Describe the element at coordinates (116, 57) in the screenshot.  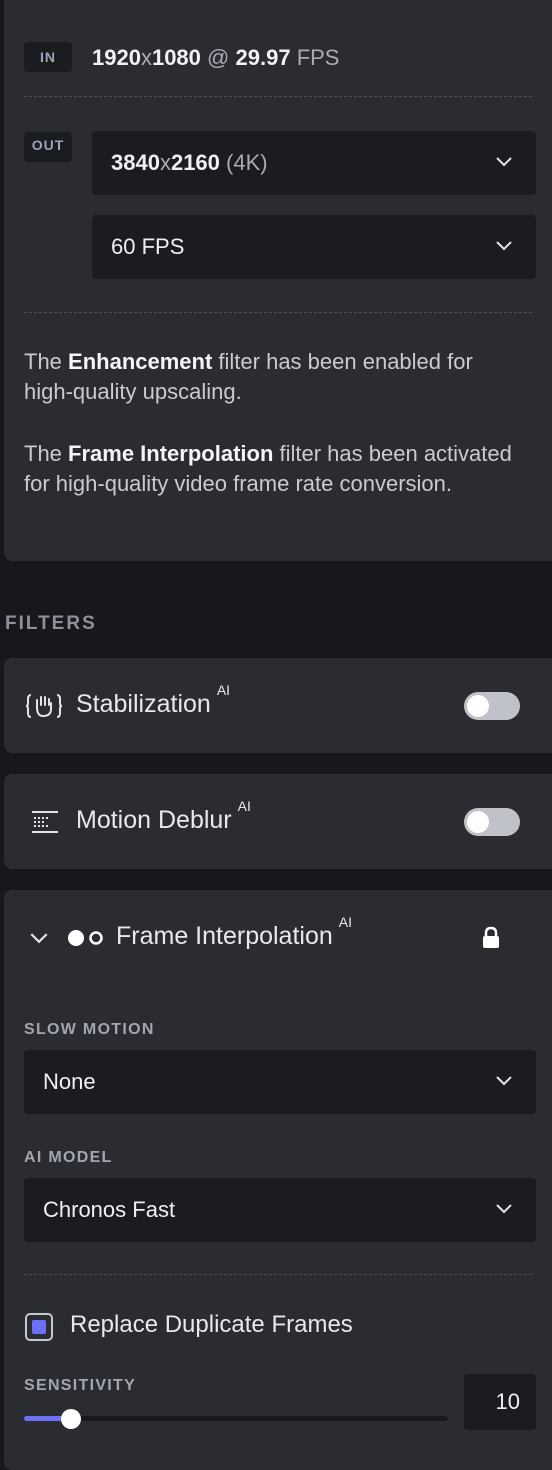
I see `input-width: 1920` at that location.